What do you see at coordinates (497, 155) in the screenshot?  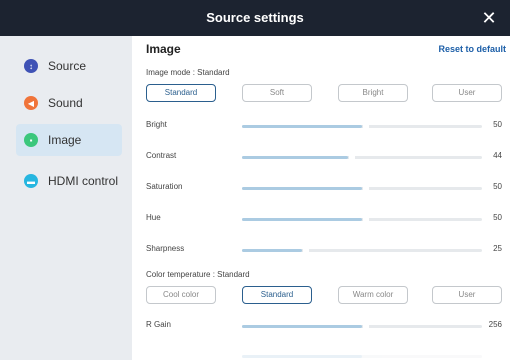 I see `slider-value: 44` at bounding box center [497, 155].